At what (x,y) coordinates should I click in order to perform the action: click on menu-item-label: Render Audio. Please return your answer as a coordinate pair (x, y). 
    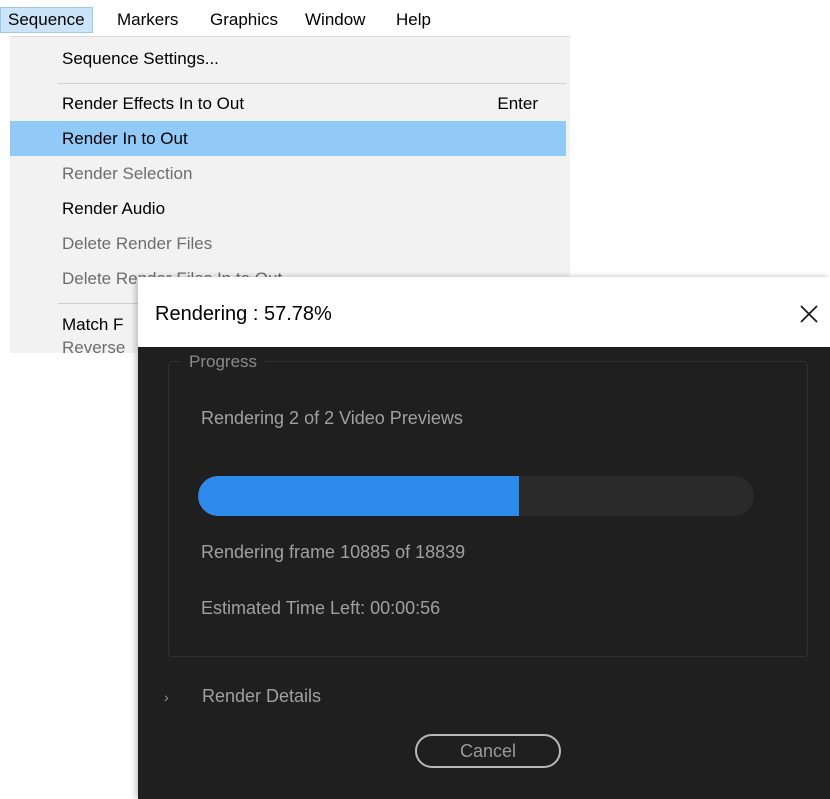
    Looking at the image, I should click on (114, 208).